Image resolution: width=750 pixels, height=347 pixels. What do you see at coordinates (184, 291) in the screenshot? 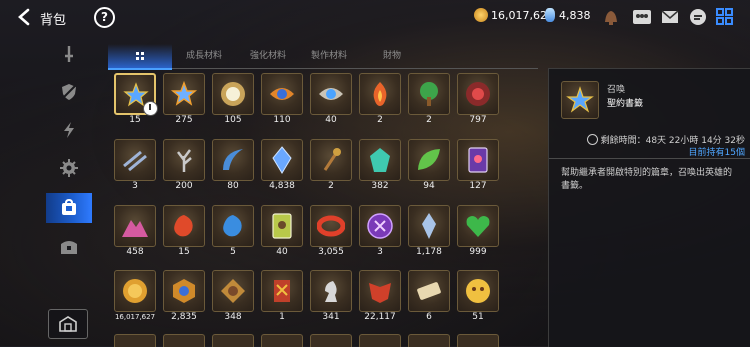
I see `hex-badge-icon` at bounding box center [184, 291].